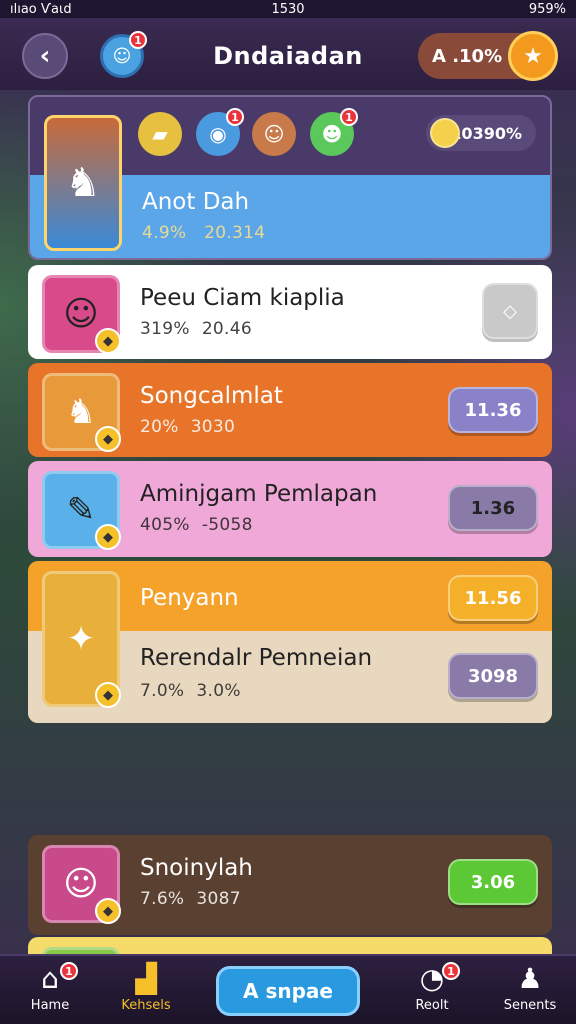  I want to click on nav-fifth: ♟ Senents, so click(530, 987).